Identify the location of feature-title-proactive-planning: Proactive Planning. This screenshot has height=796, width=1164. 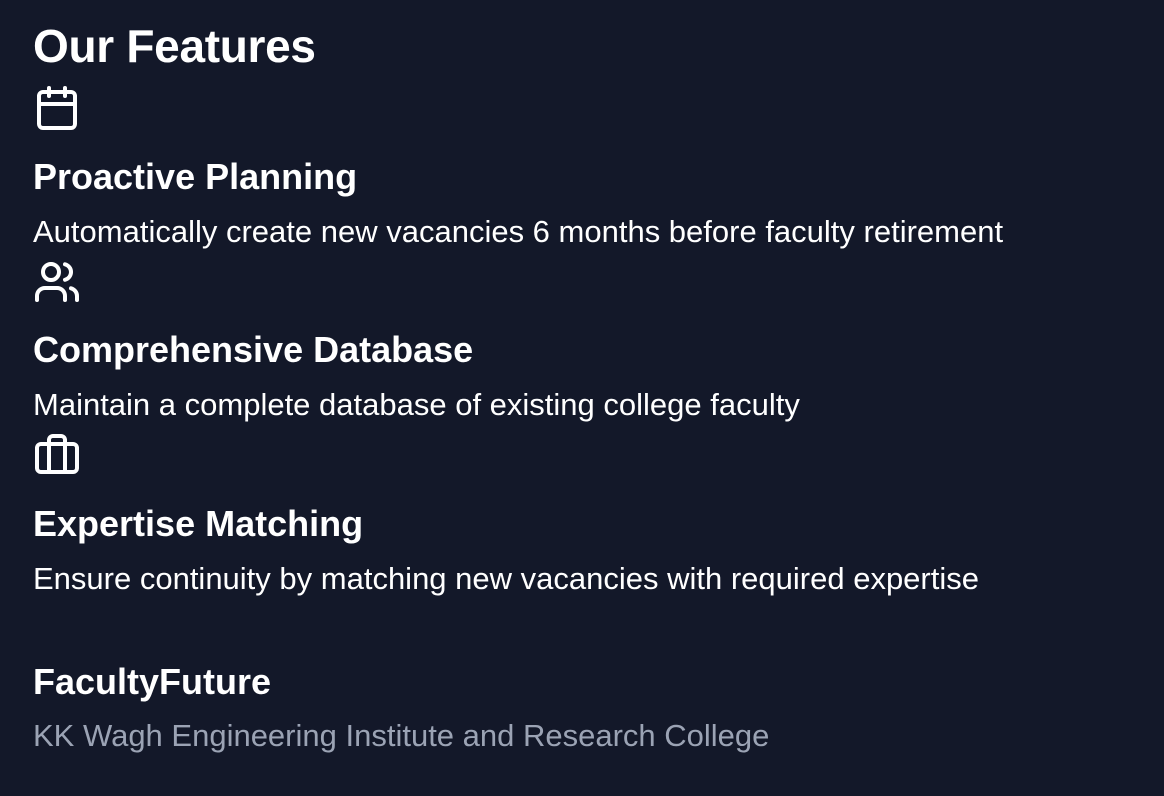
(195, 176).